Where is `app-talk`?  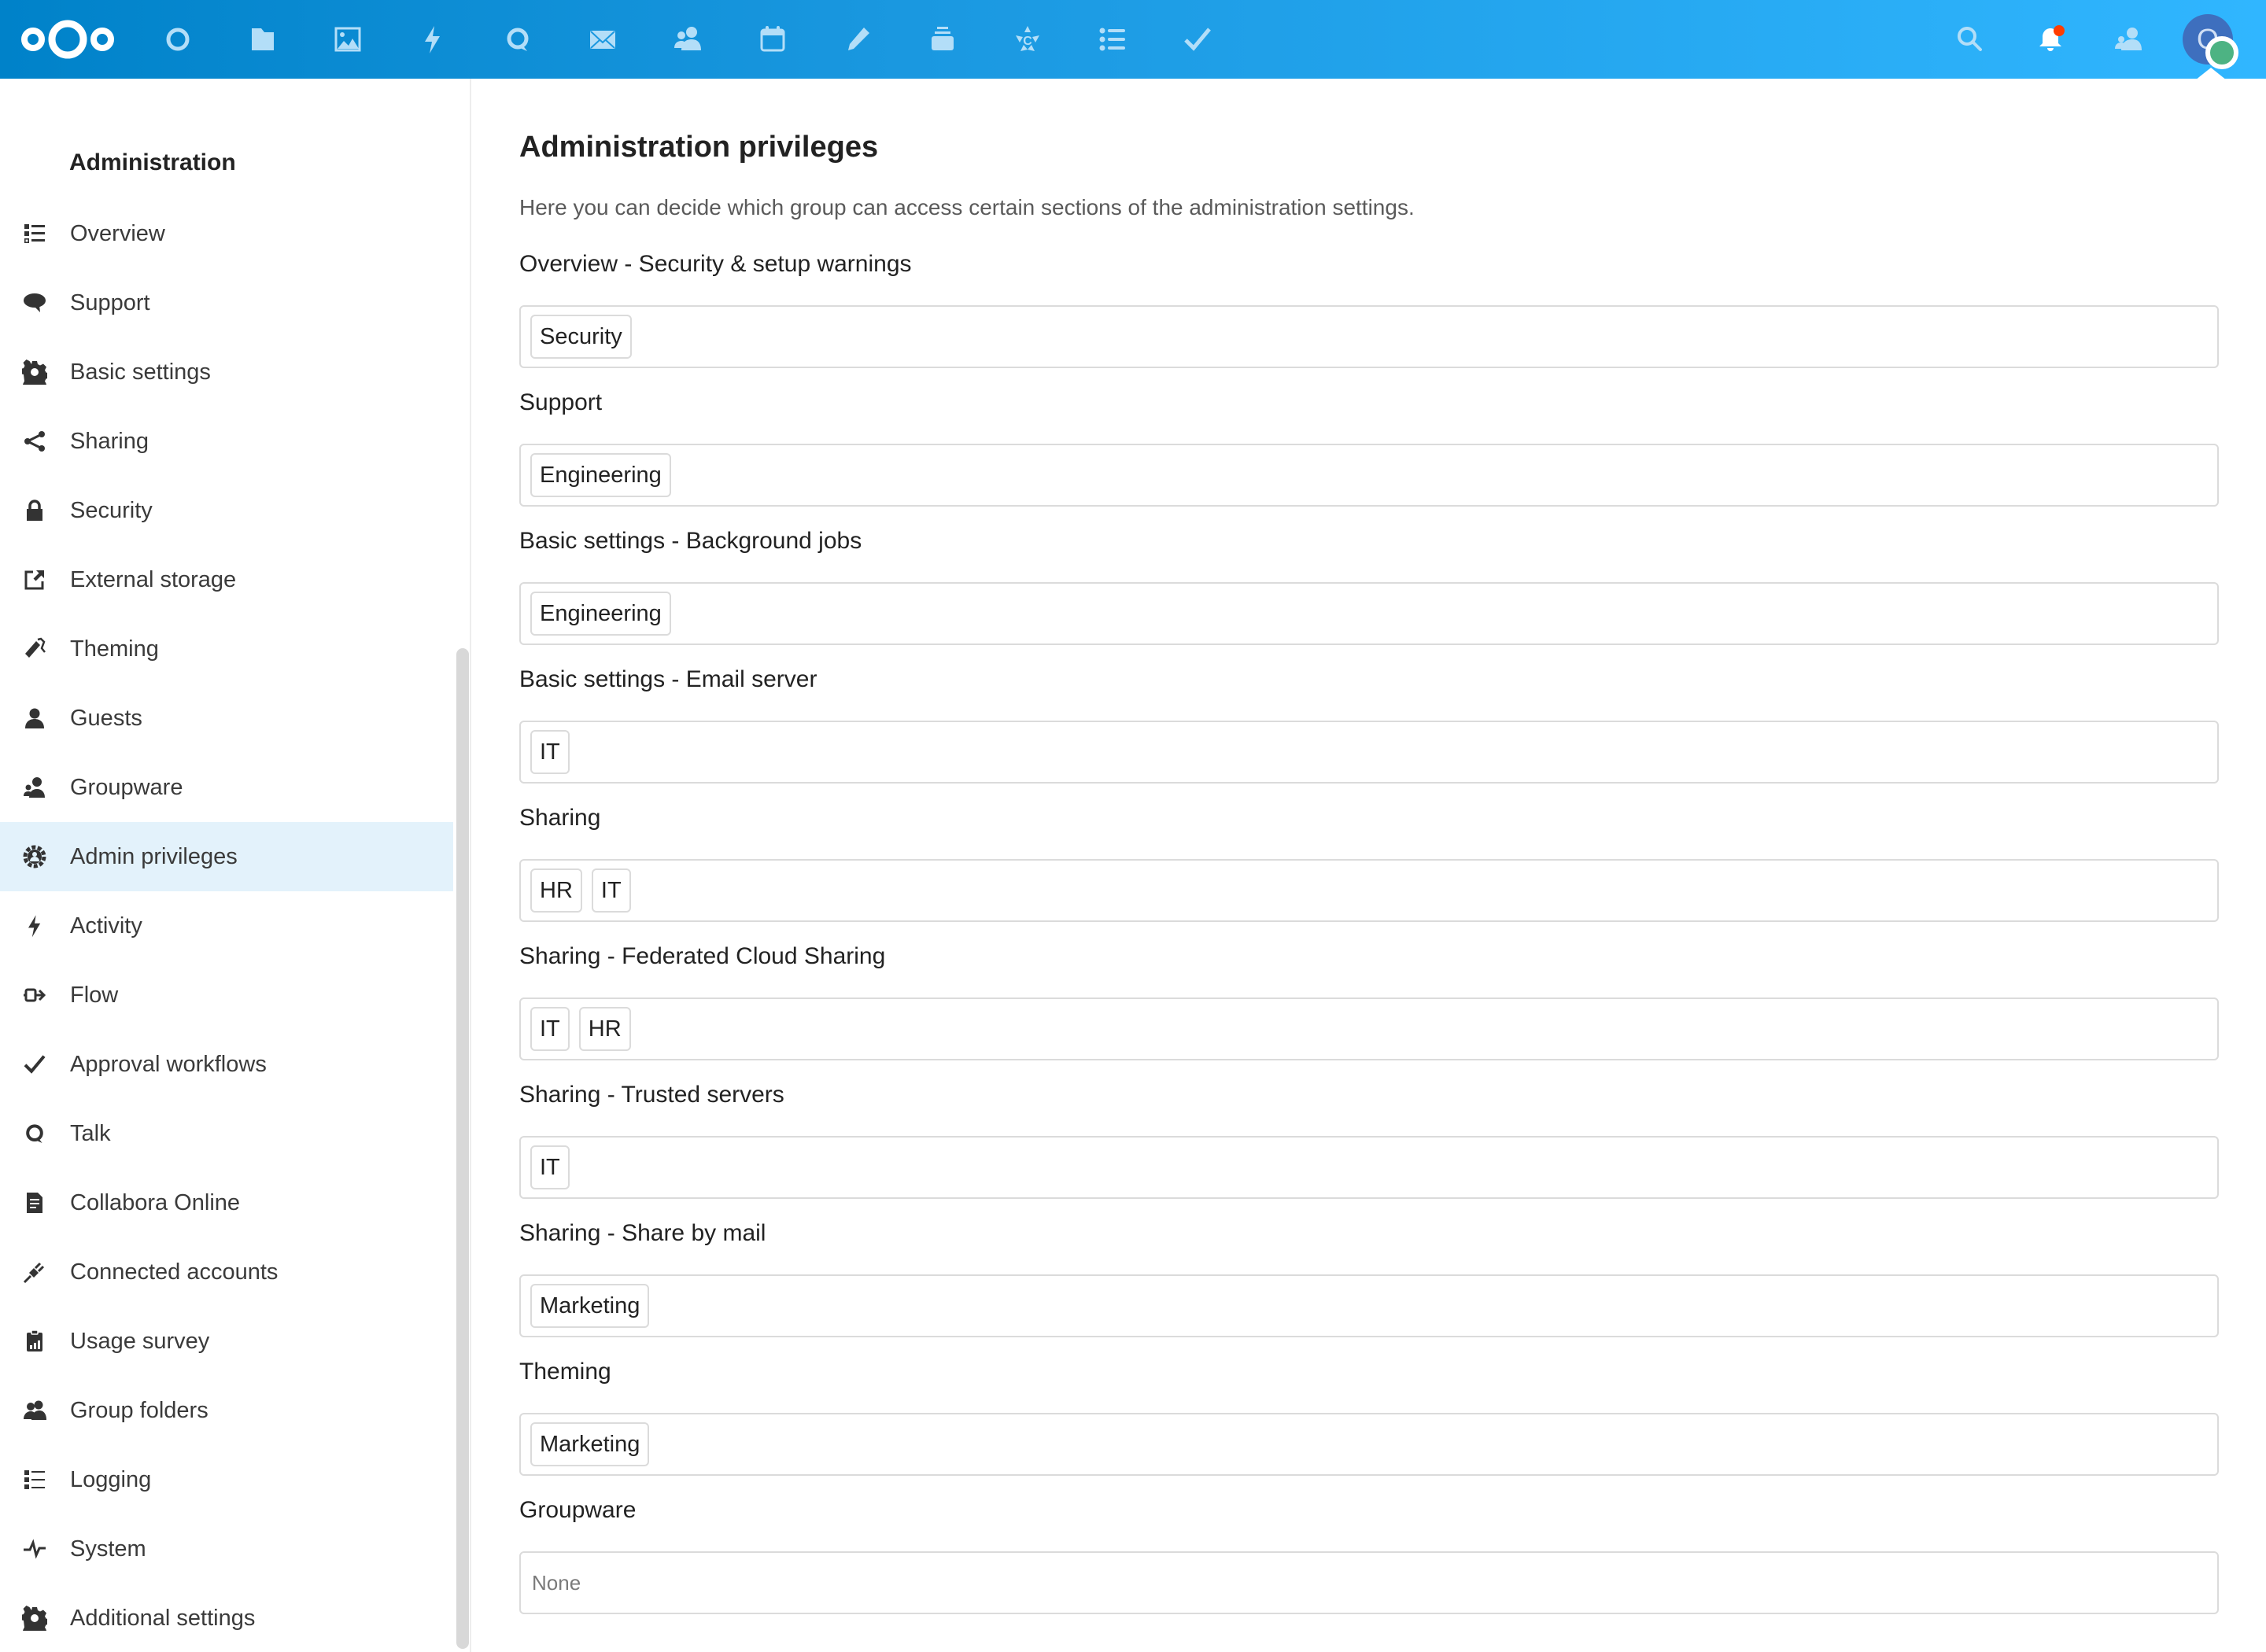
app-talk is located at coordinates (518, 39).